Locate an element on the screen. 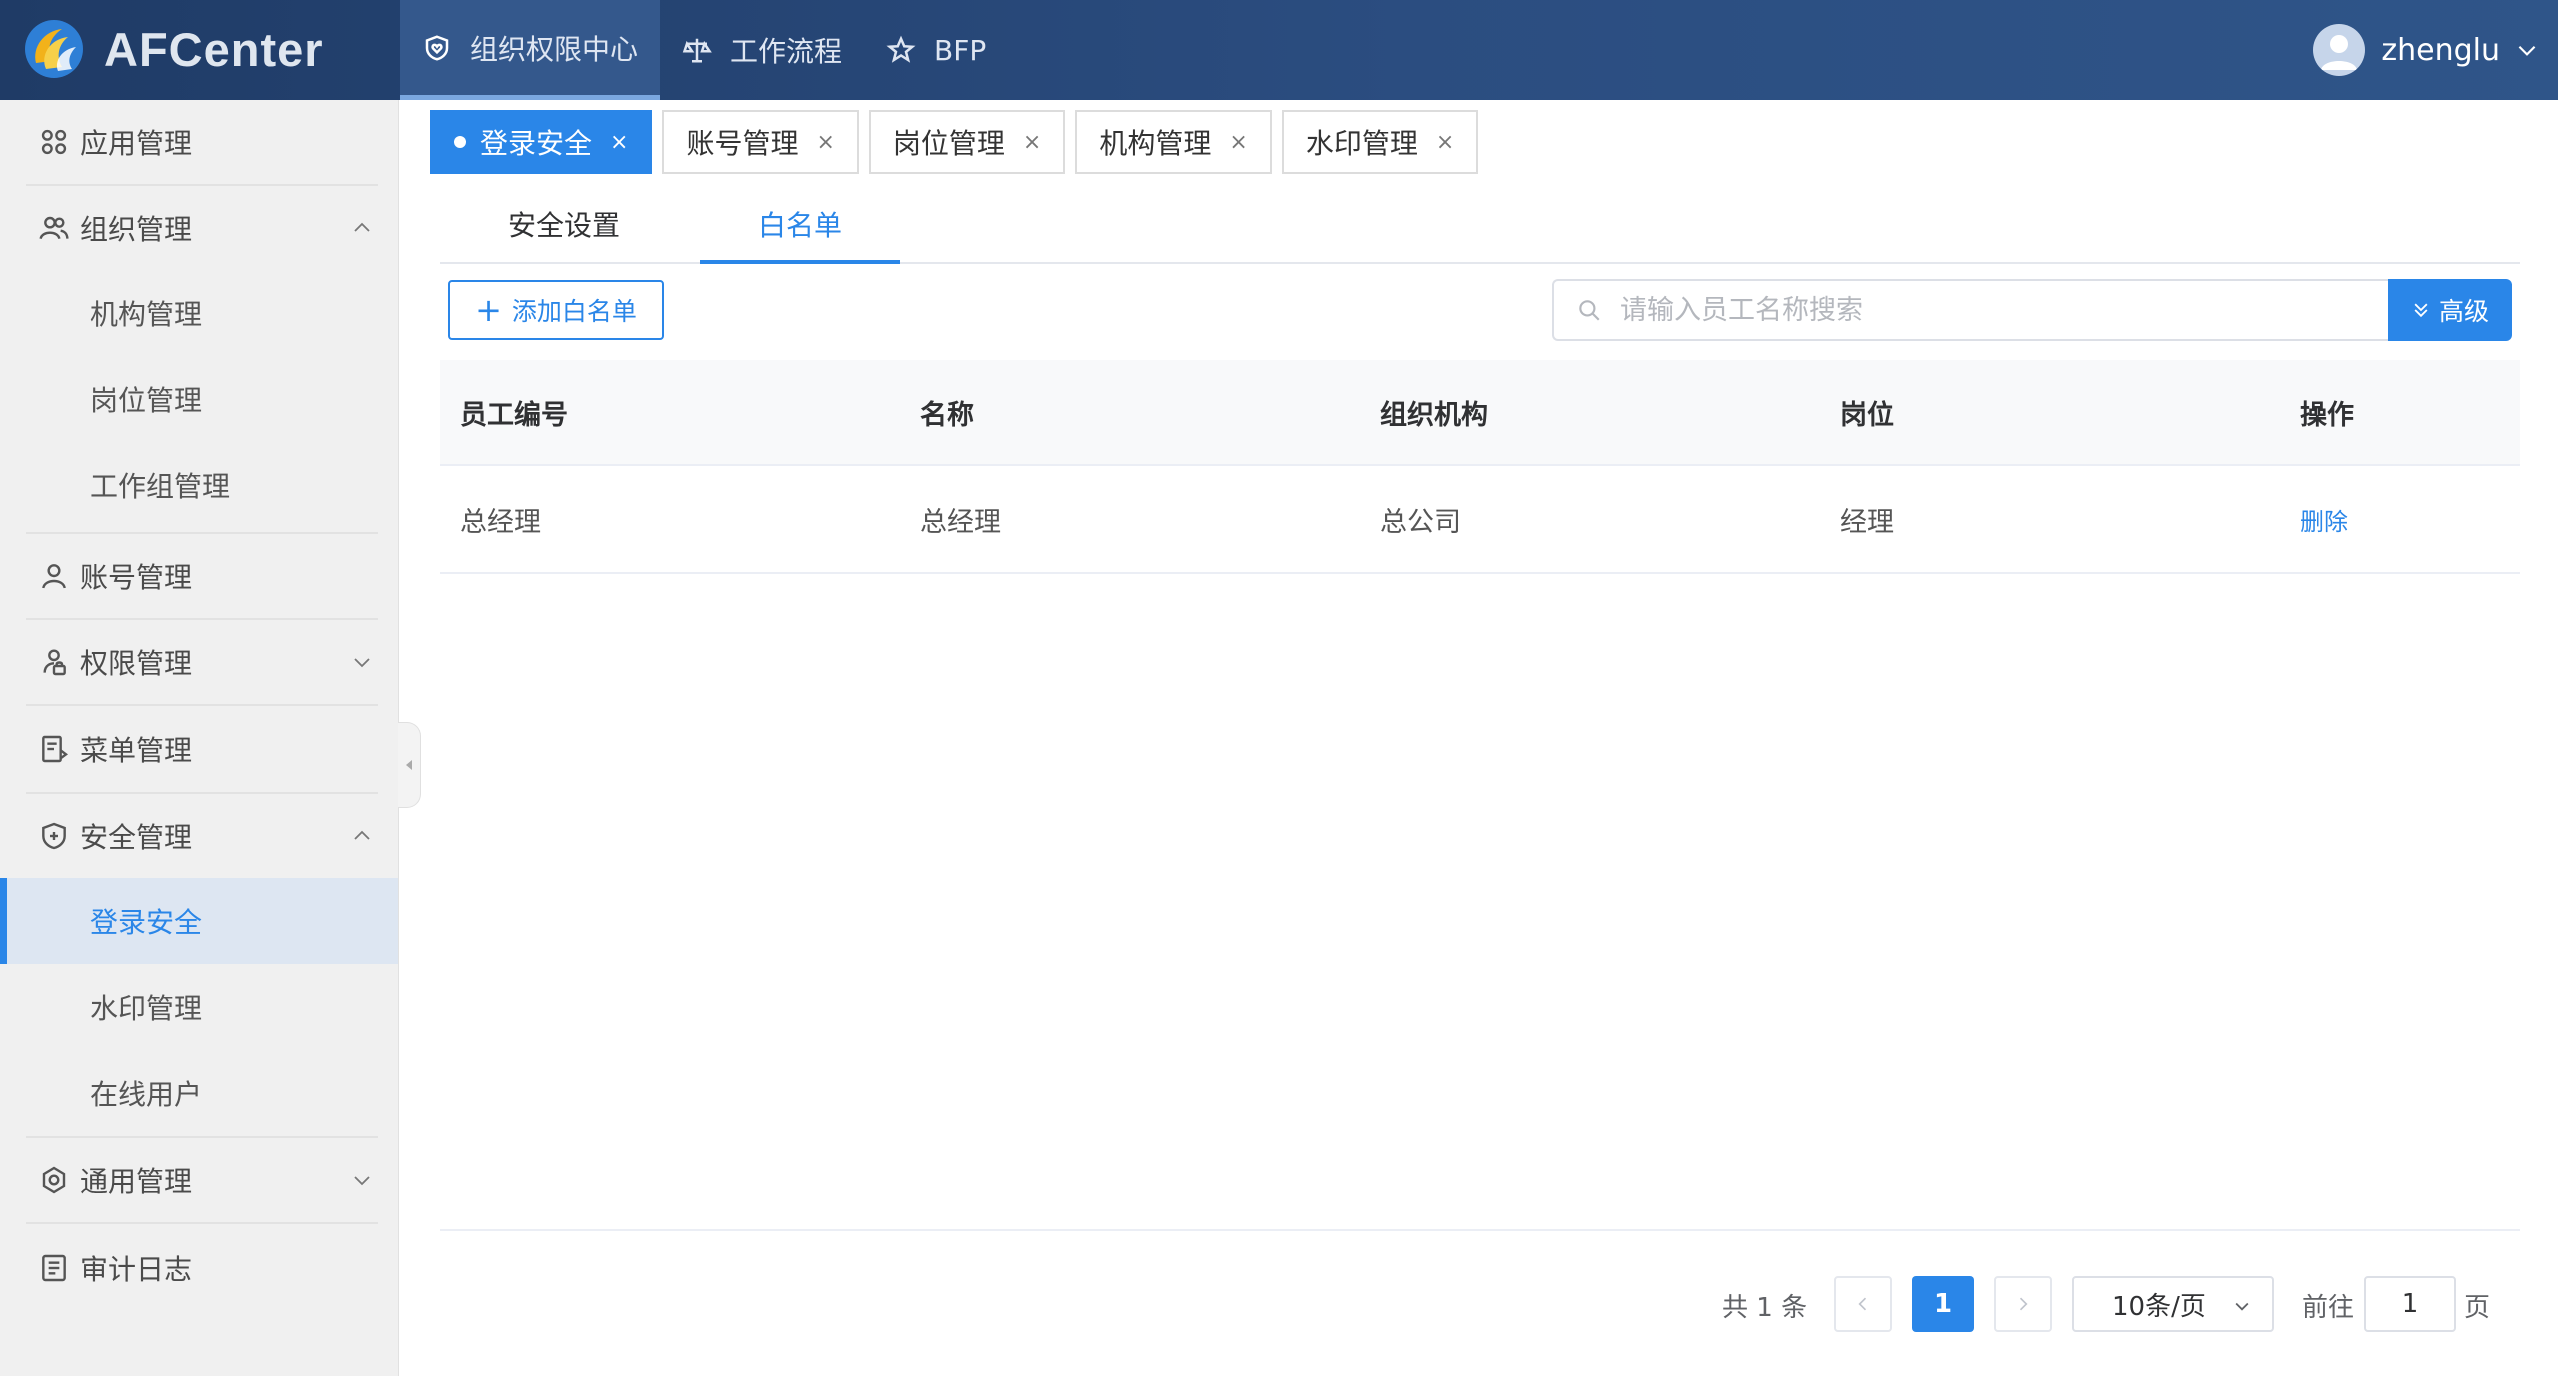  column-header-actions: 操作 is located at coordinates (2327, 415).